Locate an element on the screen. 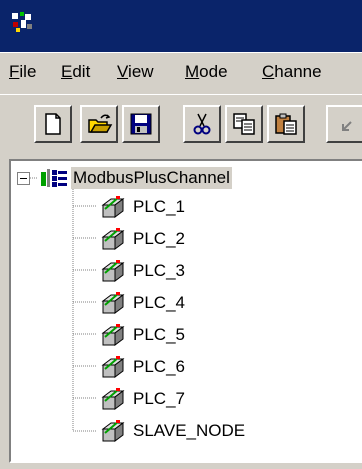 The width and height of the screenshot is (362, 469). copy-icon is located at coordinates (244, 124).